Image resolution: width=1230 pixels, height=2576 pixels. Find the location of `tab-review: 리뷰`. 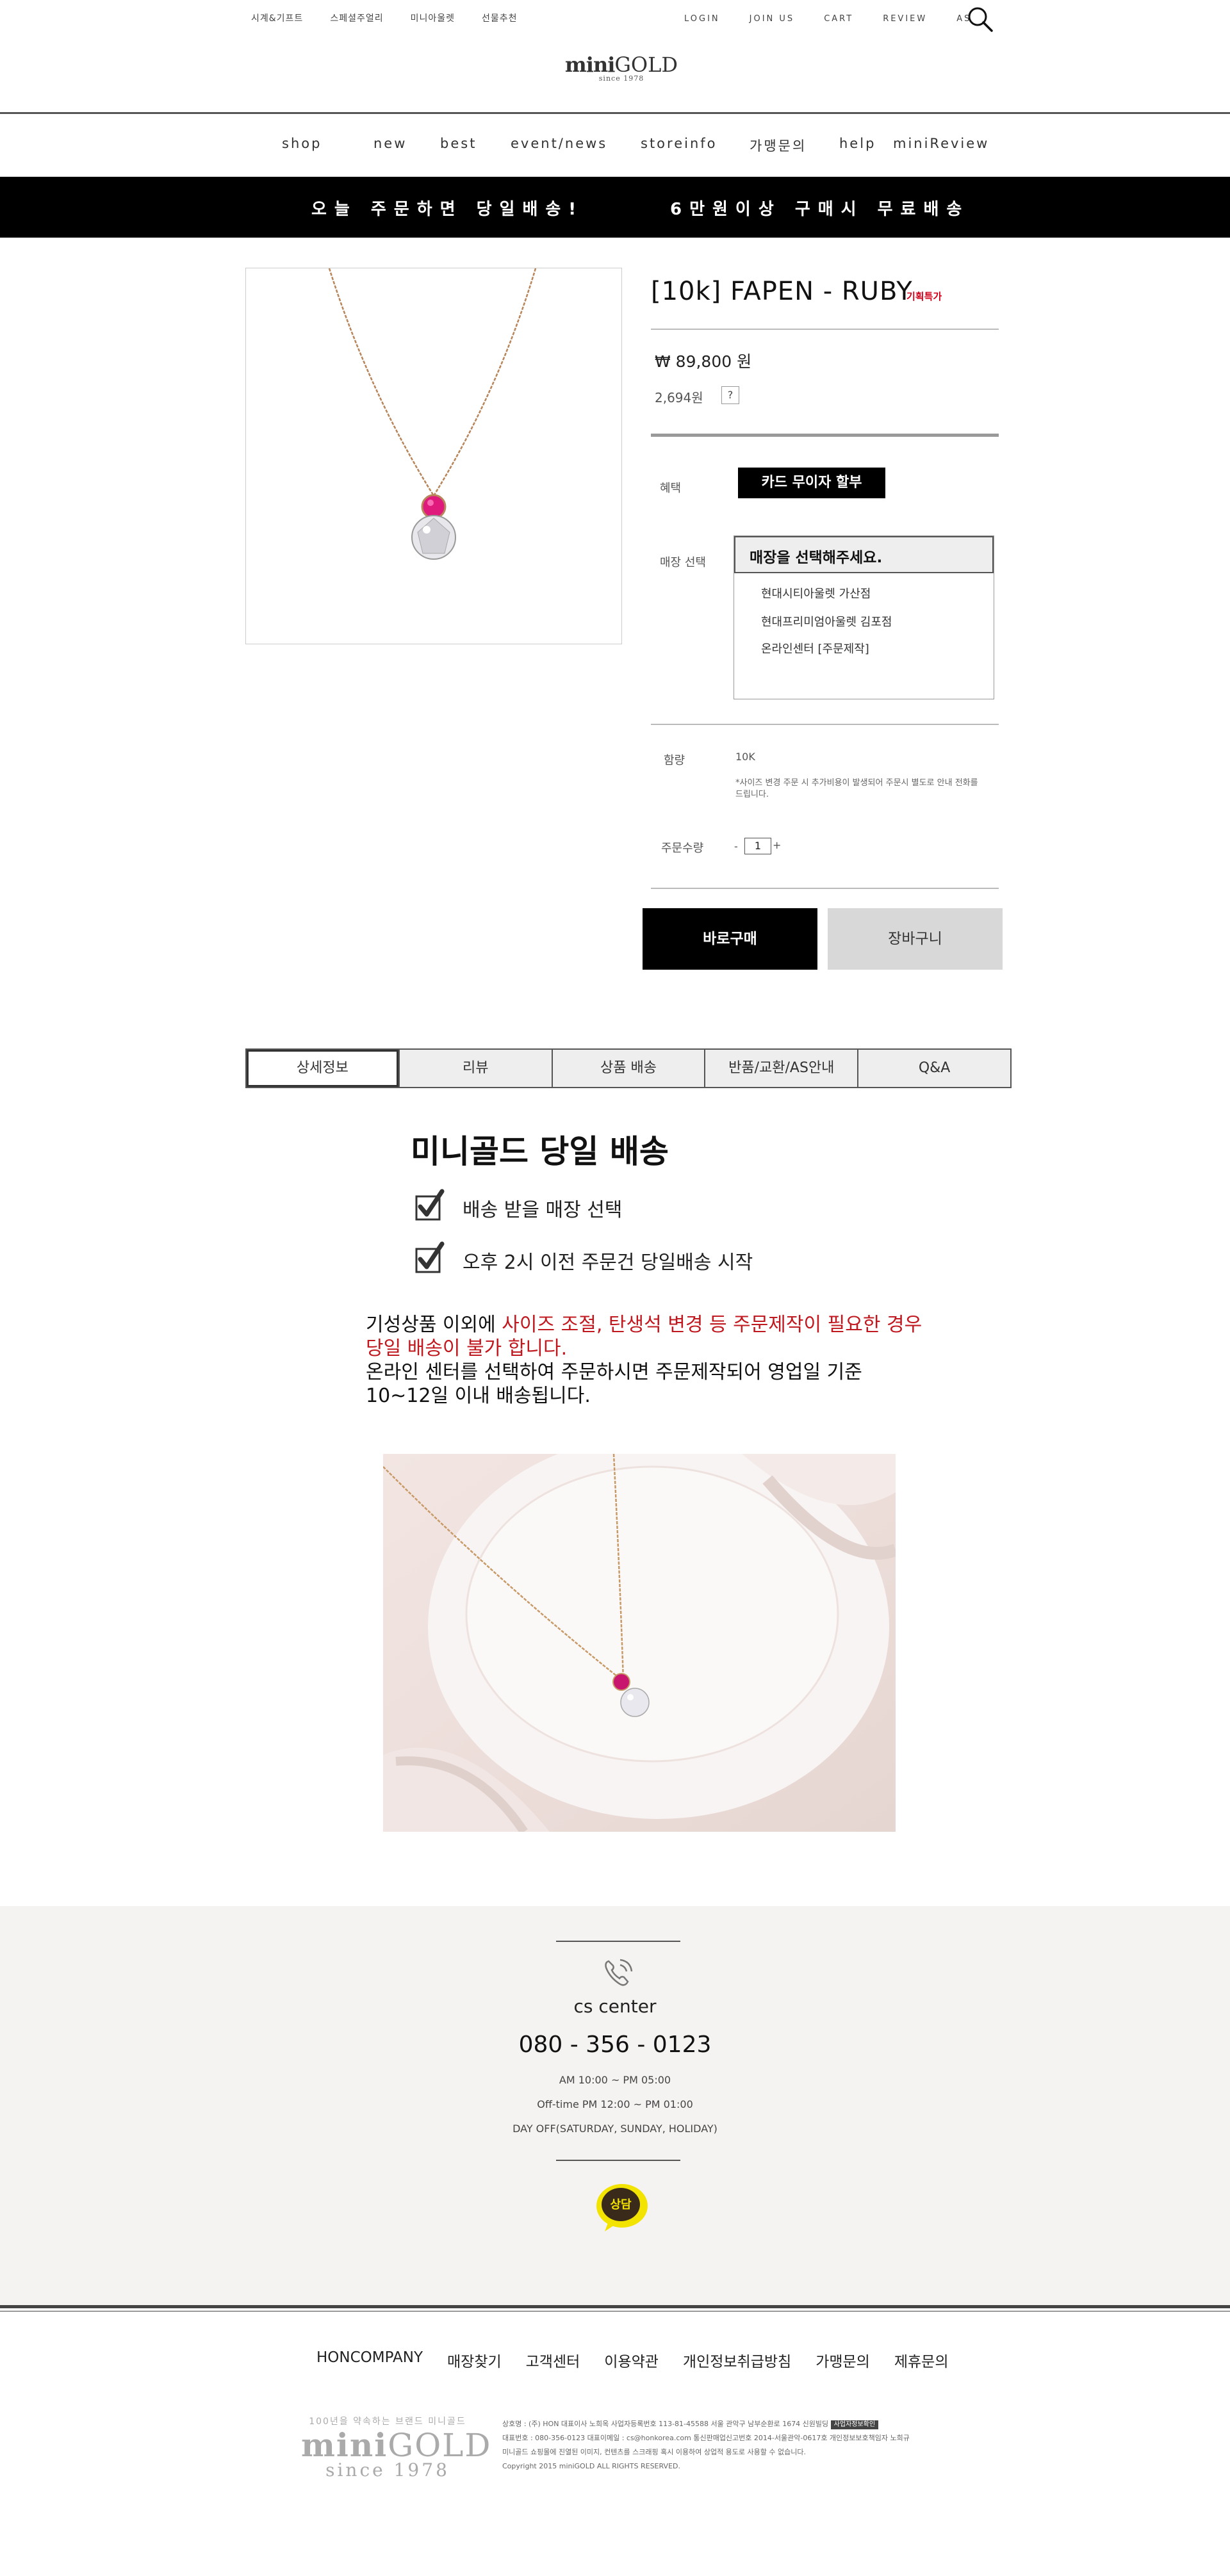

tab-review: 리뷰 is located at coordinates (475, 1068).